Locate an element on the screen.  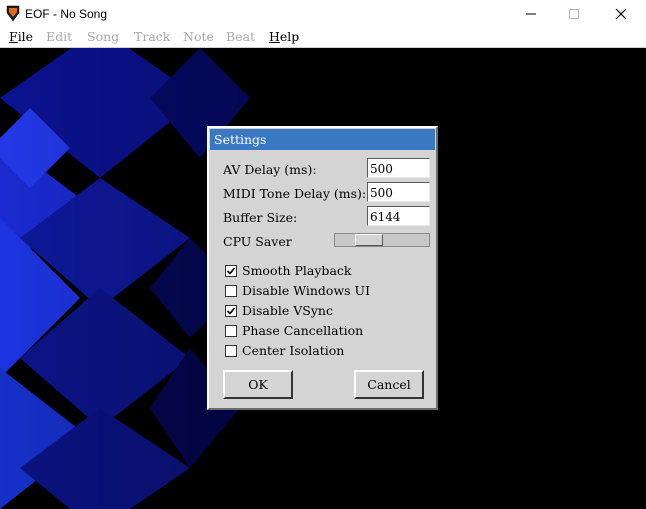
close-button is located at coordinates (621, 13).